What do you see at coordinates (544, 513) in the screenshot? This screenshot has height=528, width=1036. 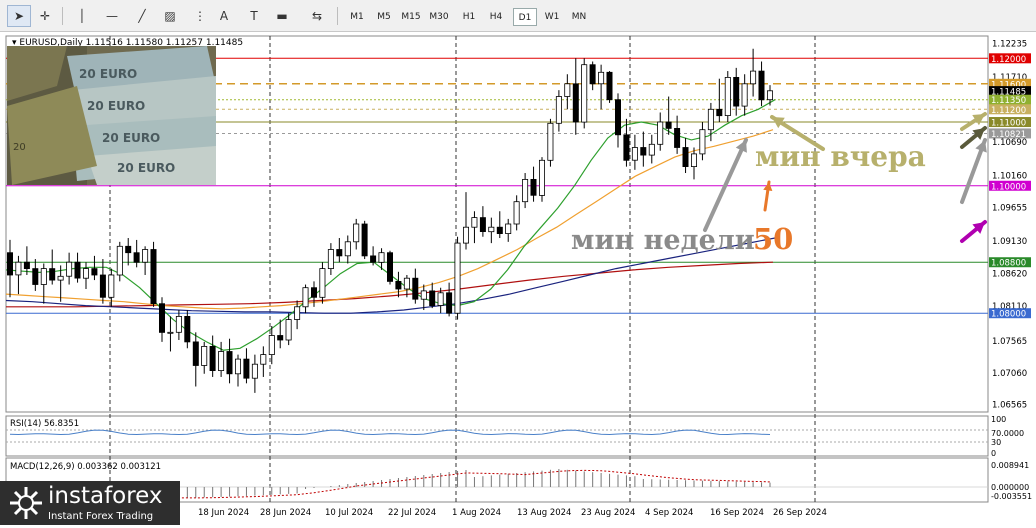 I see `date-axis-label: 13 Aug 2024` at bounding box center [544, 513].